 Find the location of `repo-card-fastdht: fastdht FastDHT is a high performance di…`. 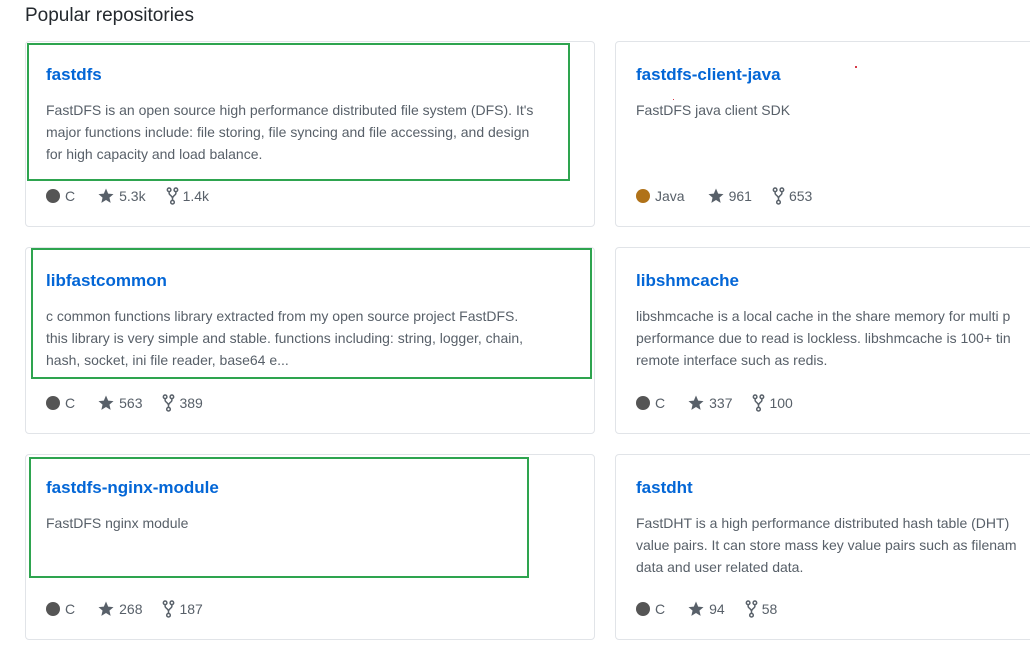

repo-card-fastdht: fastdht FastDHT is a high performance di… is located at coordinates (822, 547).